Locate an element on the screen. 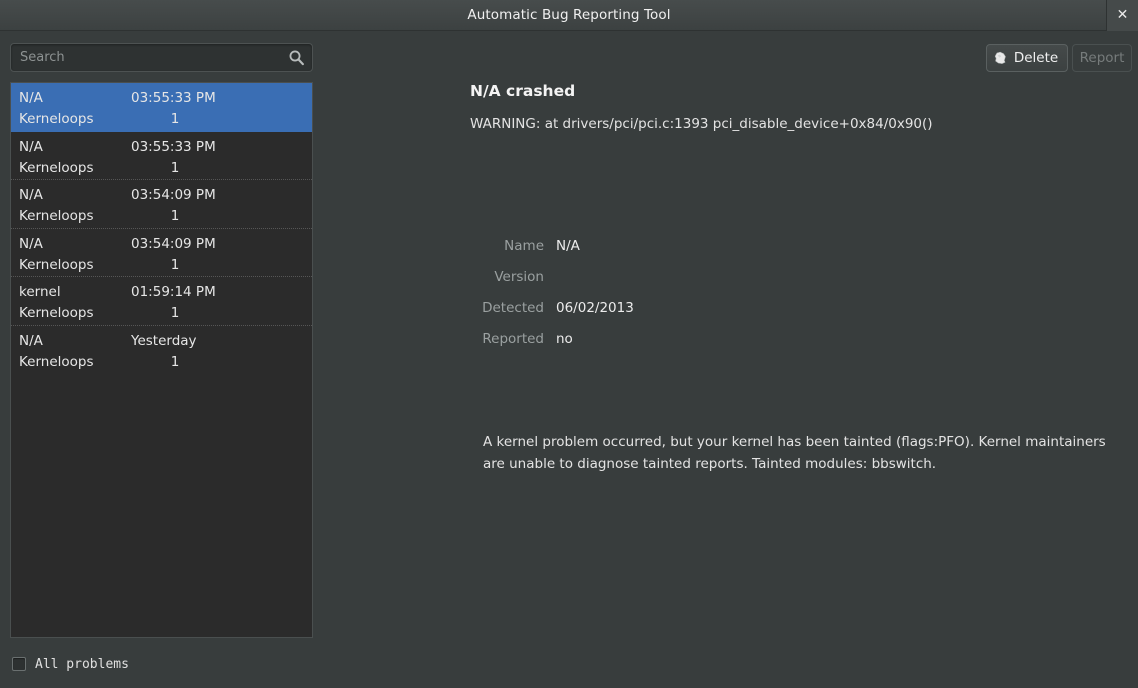 This screenshot has height=688, width=1138. field-row-detected: Detected 06/02/2013 is located at coordinates (680, 313).